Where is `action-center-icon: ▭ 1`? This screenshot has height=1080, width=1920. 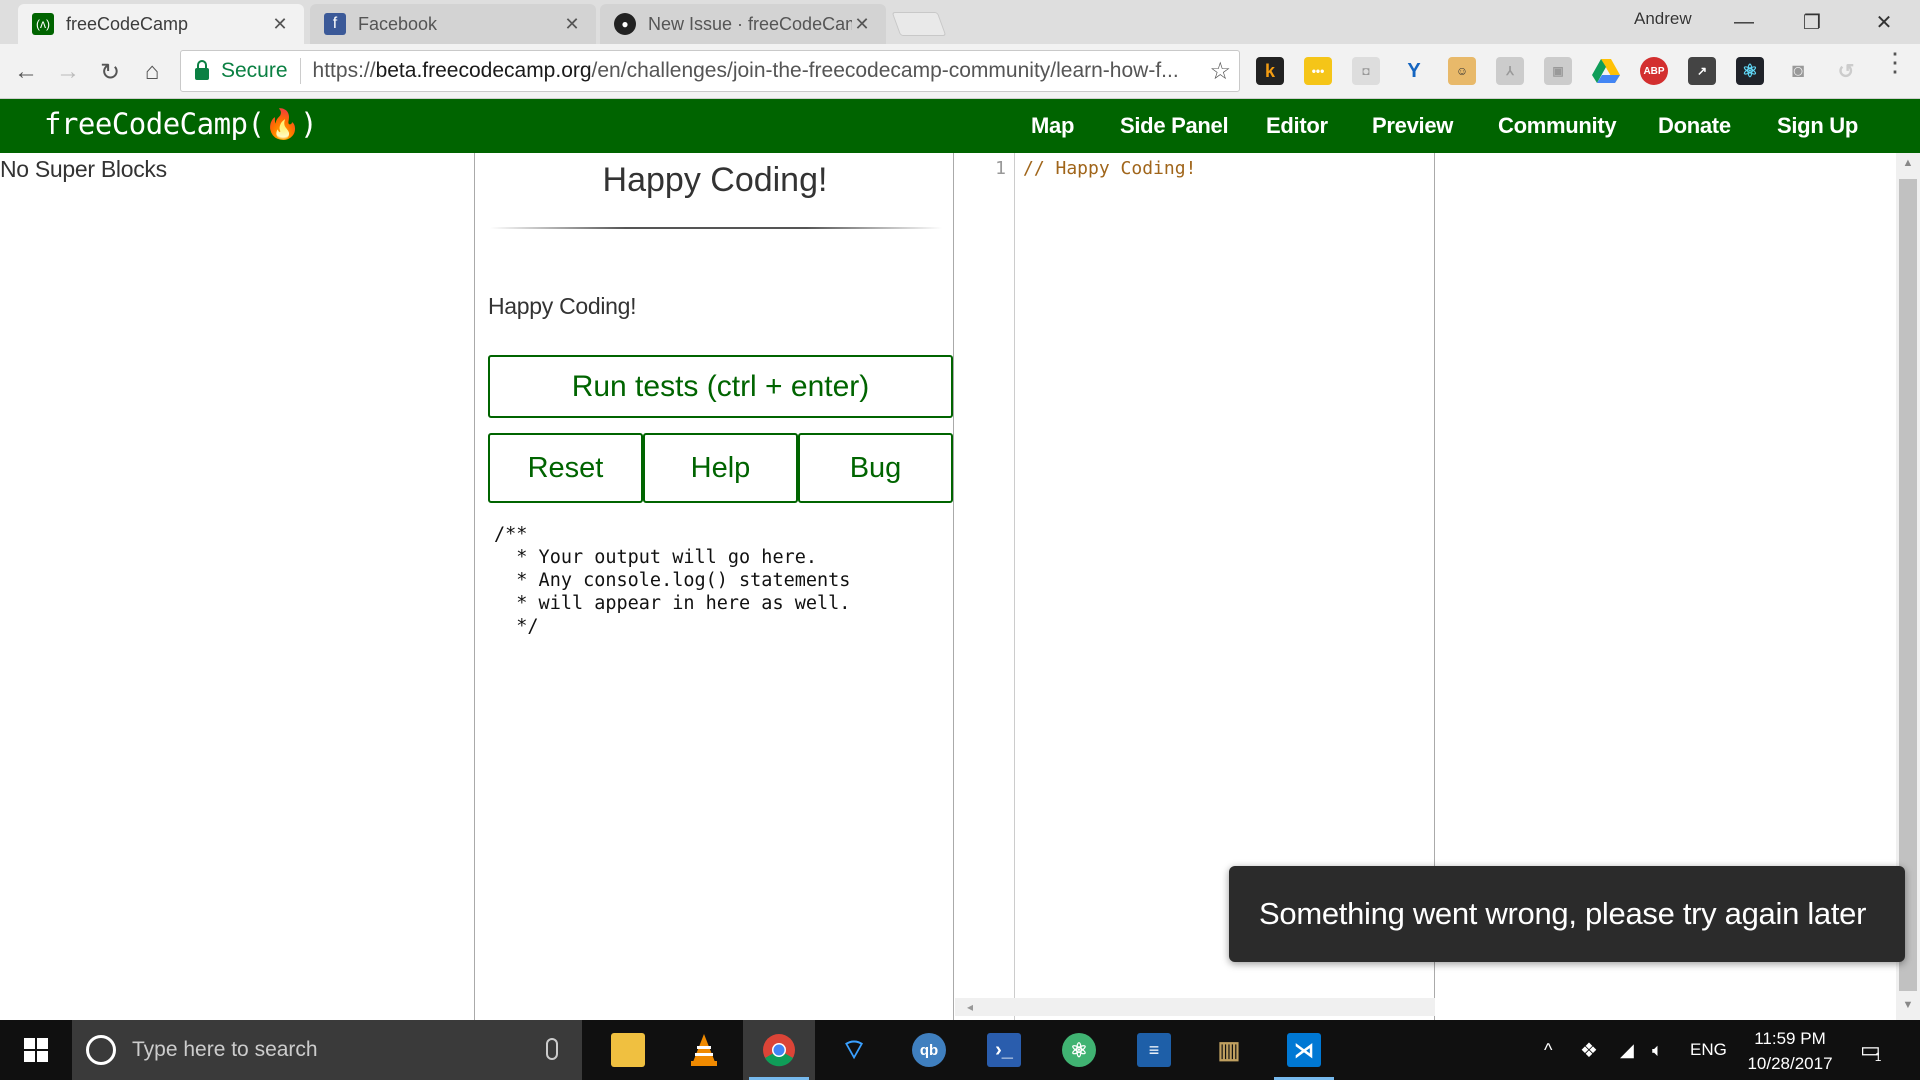 action-center-icon: ▭ 1 is located at coordinates (1870, 1050).